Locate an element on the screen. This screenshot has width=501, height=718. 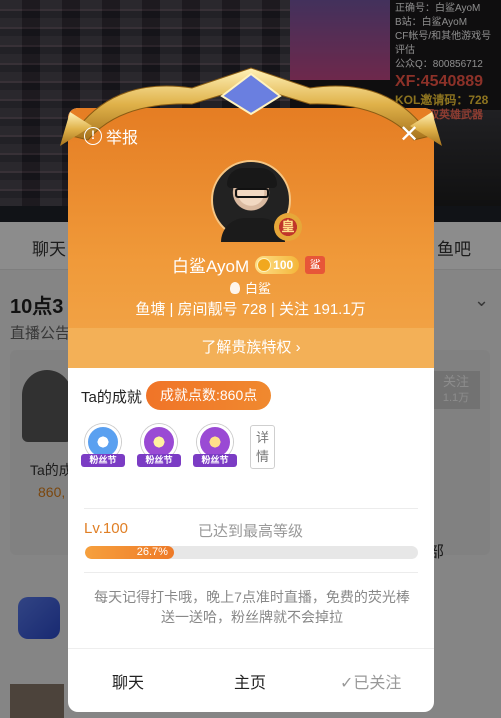
avatar-hair is located at coordinates (252, 178).